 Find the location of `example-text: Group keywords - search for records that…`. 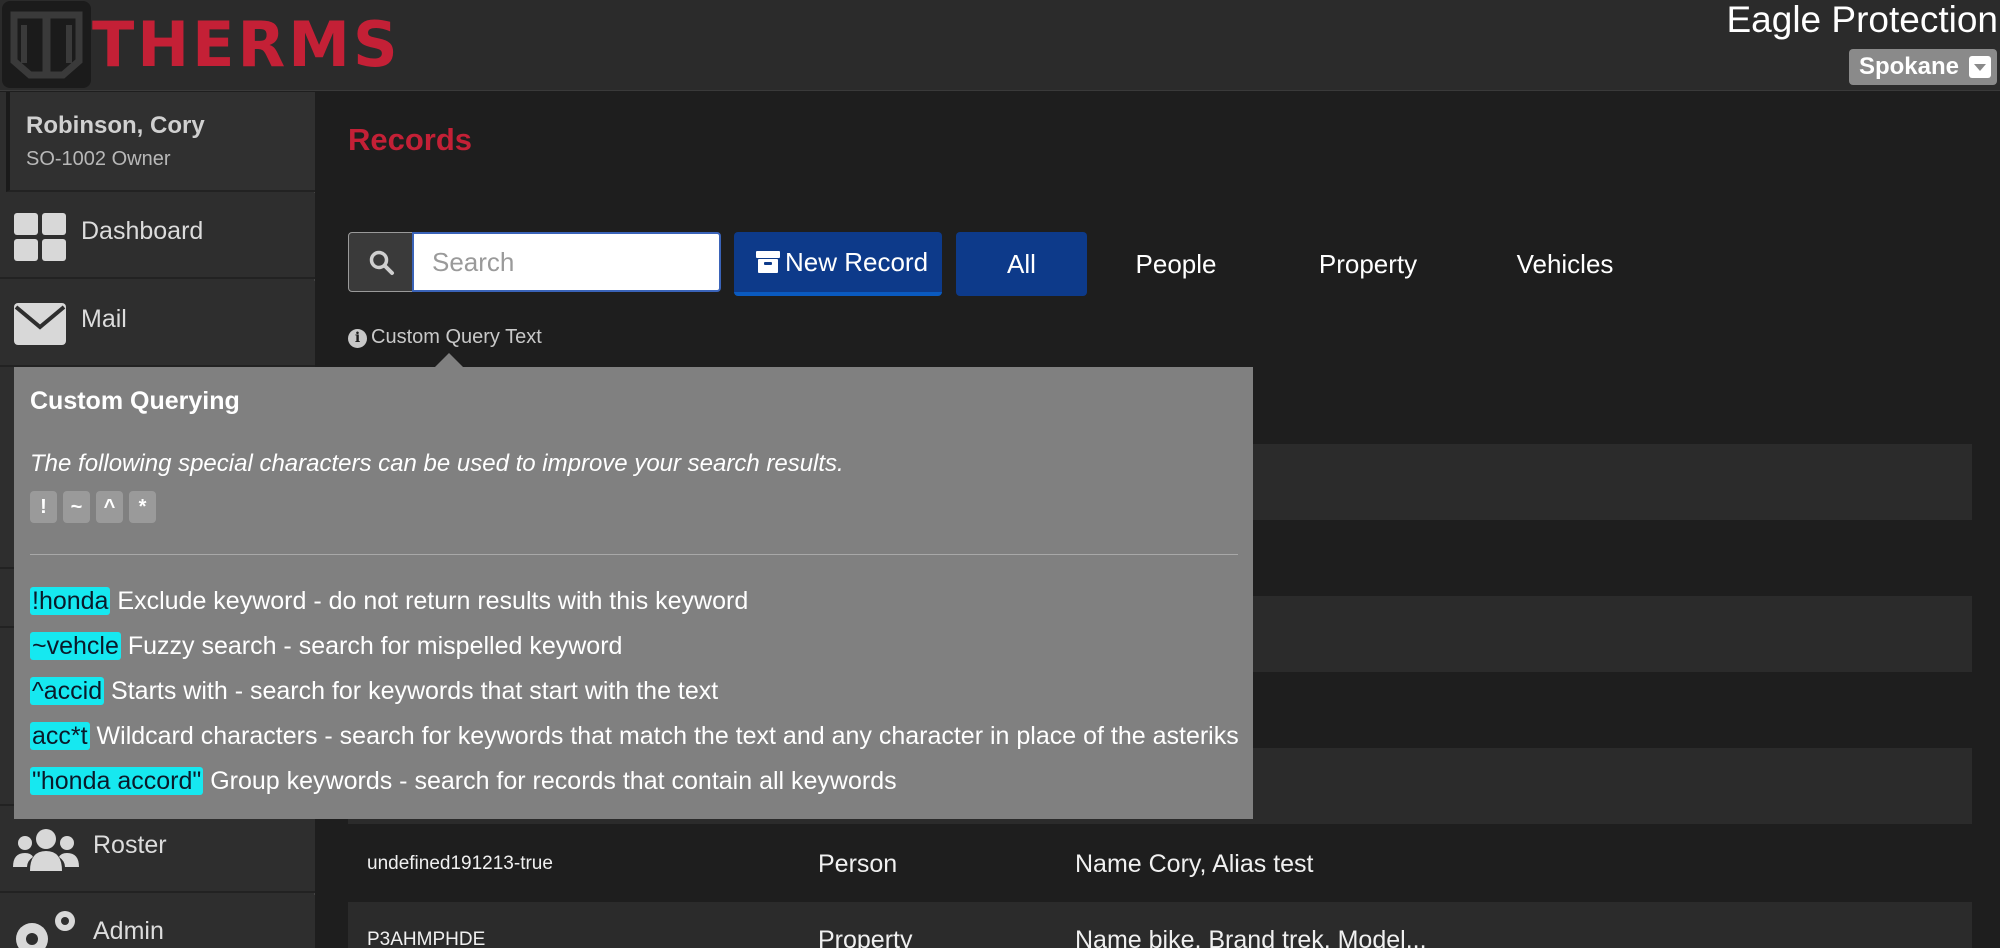

example-text: Group keywords - search for records that… is located at coordinates (553, 781).